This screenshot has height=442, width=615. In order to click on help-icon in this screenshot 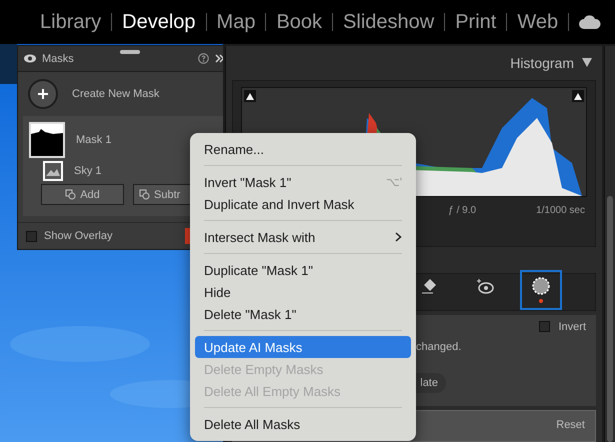, I will do `click(203, 58)`.